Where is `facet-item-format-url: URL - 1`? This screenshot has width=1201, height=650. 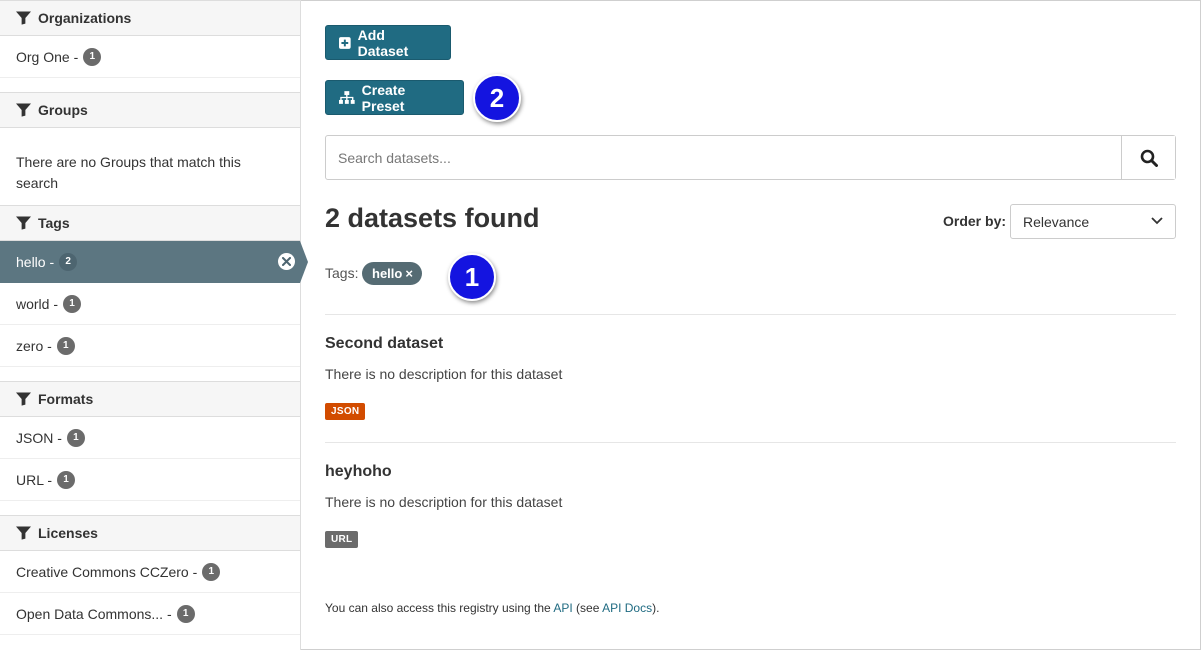 facet-item-format-url: URL - 1 is located at coordinates (150, 480).